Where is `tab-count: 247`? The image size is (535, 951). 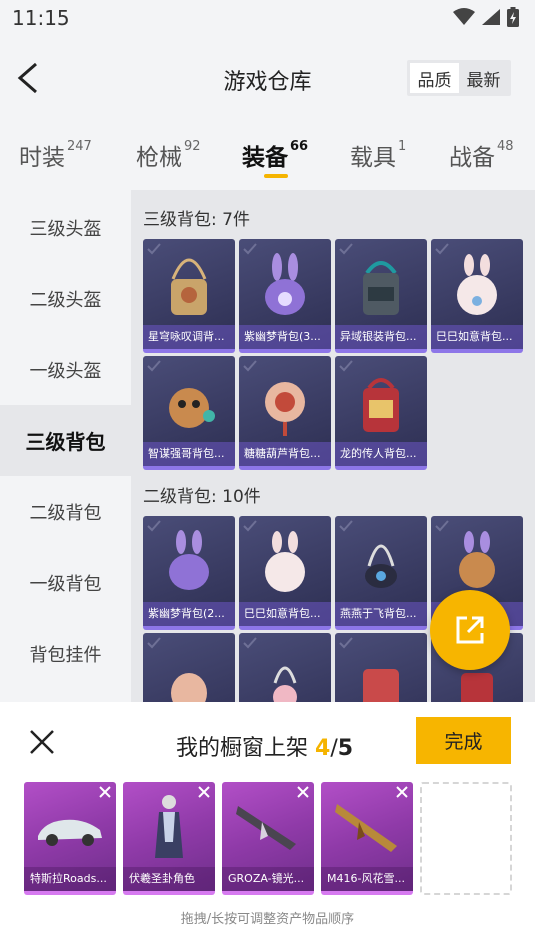 tab-count: 247 is located at coordinates (79, 147).